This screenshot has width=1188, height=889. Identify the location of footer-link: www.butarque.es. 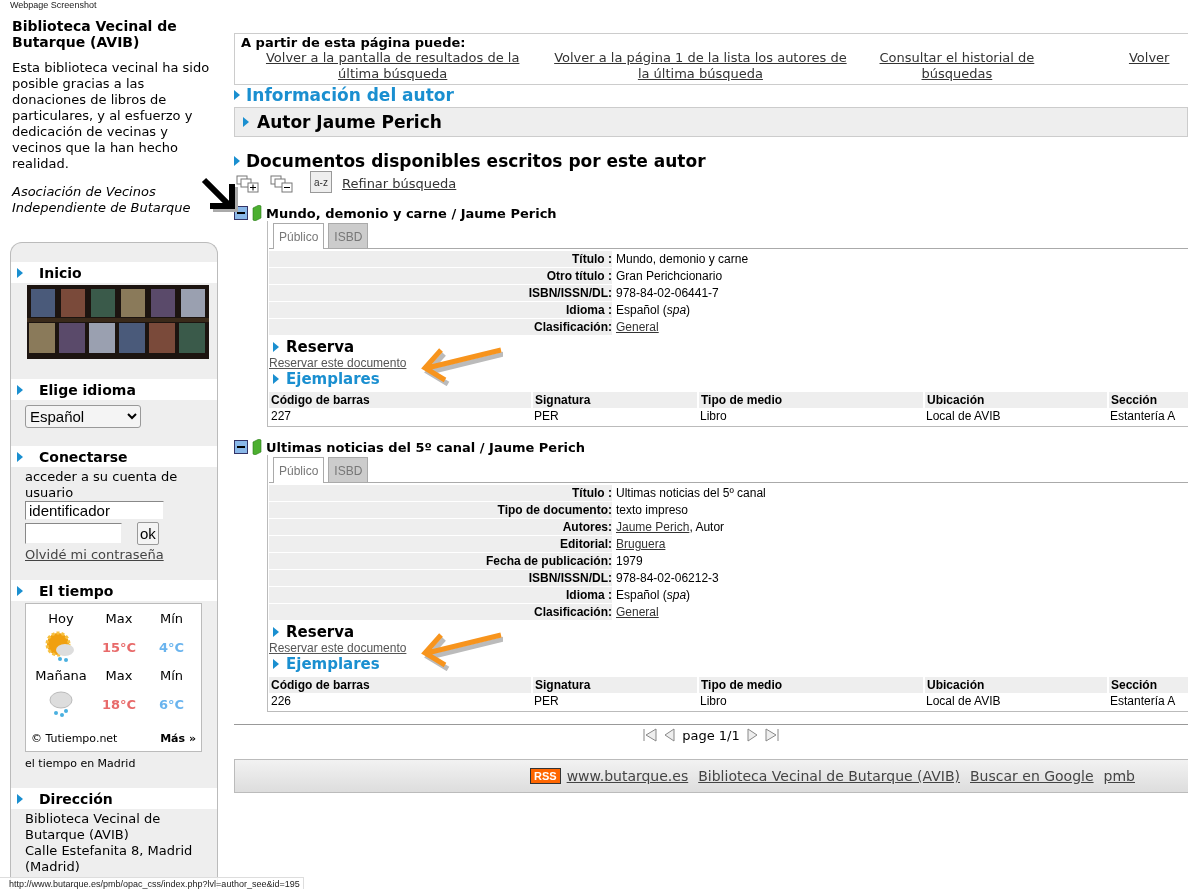
(627, 776).